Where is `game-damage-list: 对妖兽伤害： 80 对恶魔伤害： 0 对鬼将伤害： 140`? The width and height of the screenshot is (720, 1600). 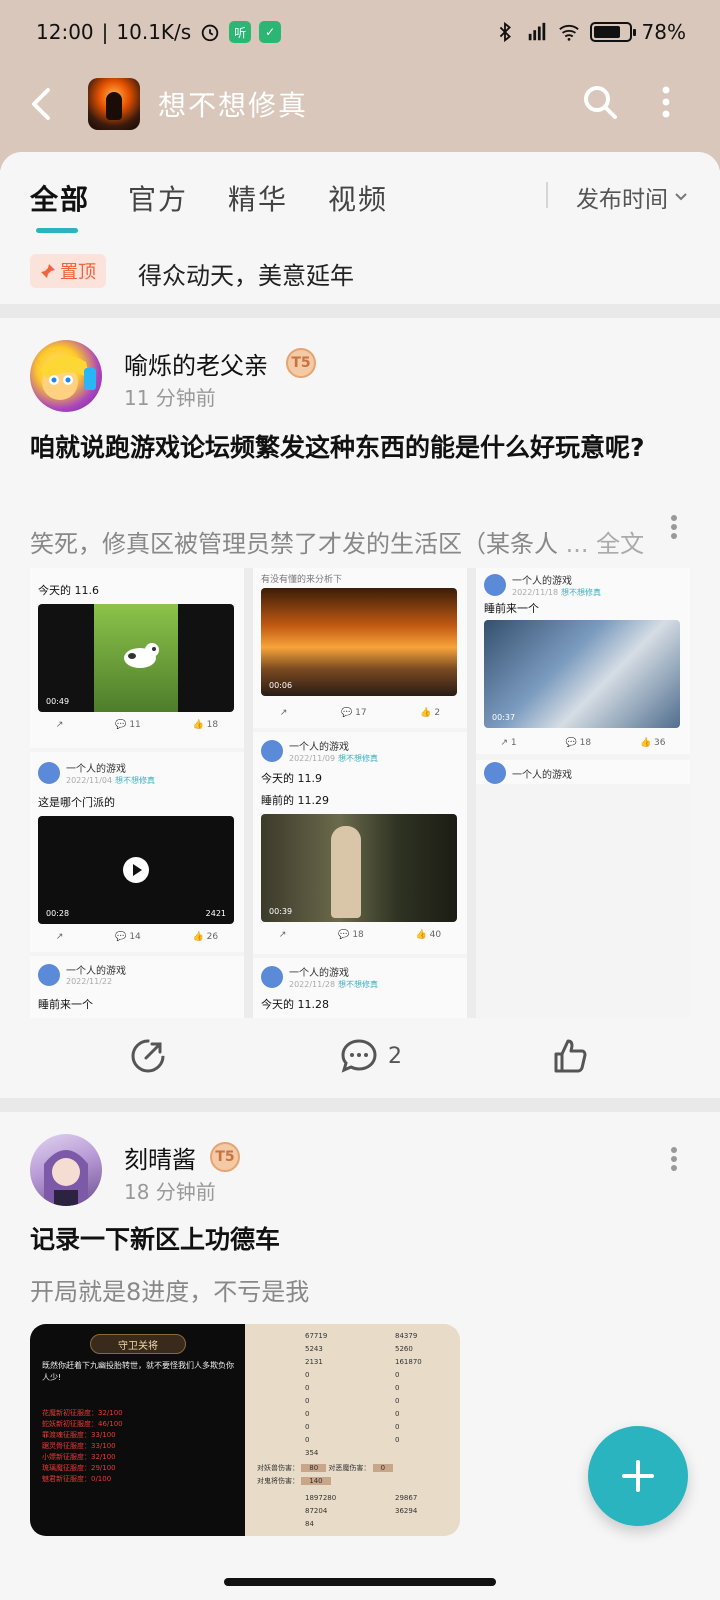 game-damage-list: 对妖兽伤害： 80 对恶魔伤害： 0 对鬼将伤害： 140 is located at coordinates (325, 1475).